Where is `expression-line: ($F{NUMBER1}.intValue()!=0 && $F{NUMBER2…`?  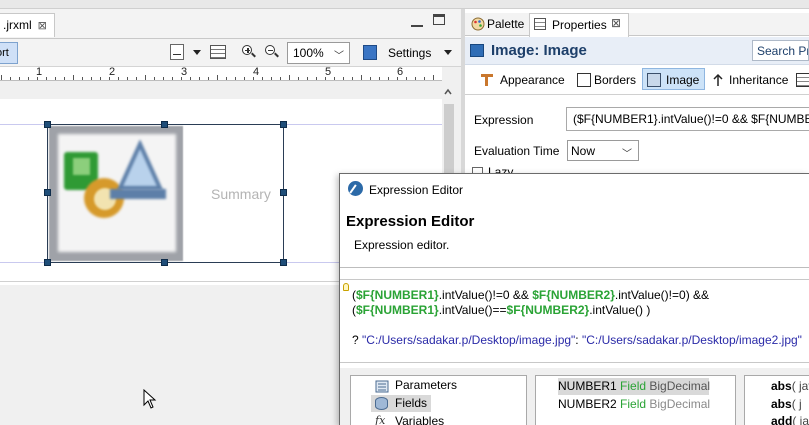
expression-line: ($F{NUMBER1}.intValue()!=0 && $F{NUMBER2… is located at coordinates (531, 295).